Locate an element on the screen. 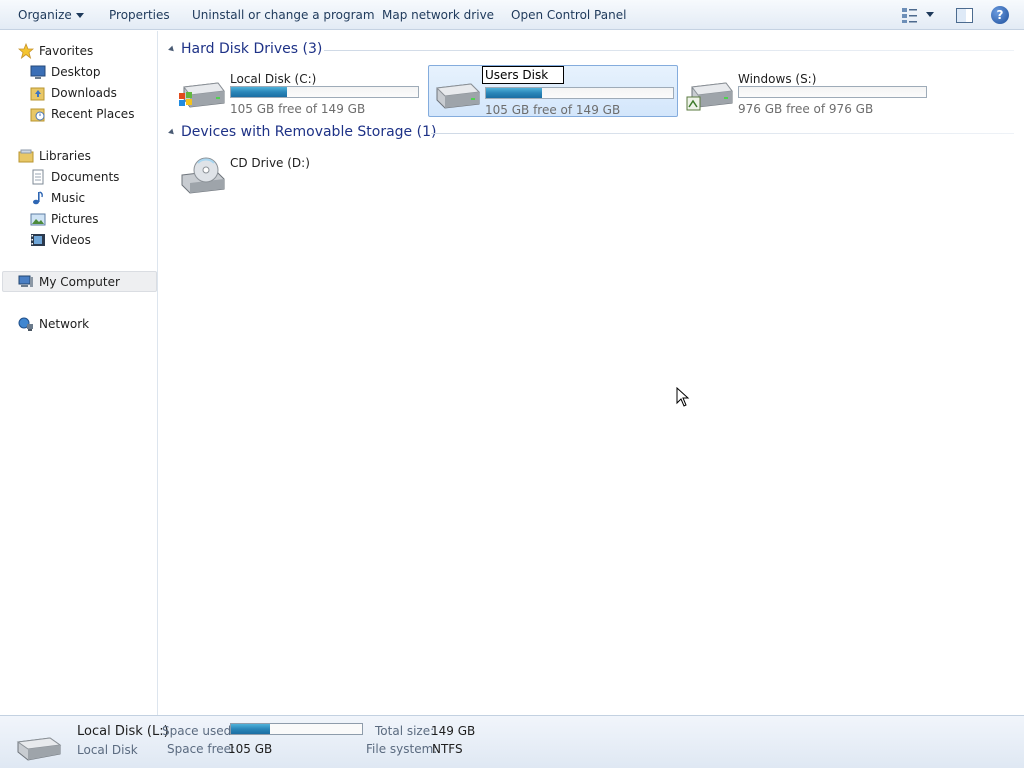 The width and height of the screenshot is (1024, 768). sidebar-item-downloads: Downloads is located at coordinates (73, 92).